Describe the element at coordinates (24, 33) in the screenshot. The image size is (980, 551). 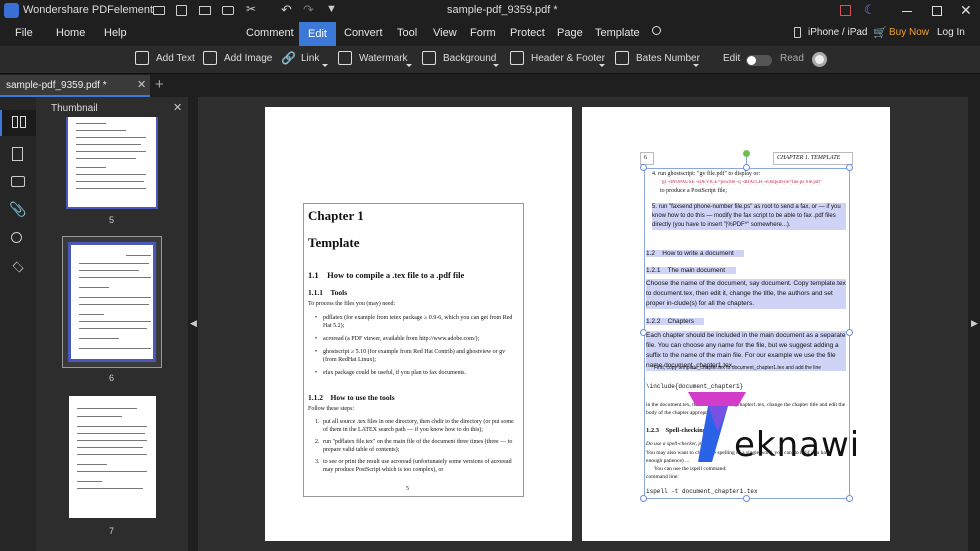
I see `menu-file: File` at that location.